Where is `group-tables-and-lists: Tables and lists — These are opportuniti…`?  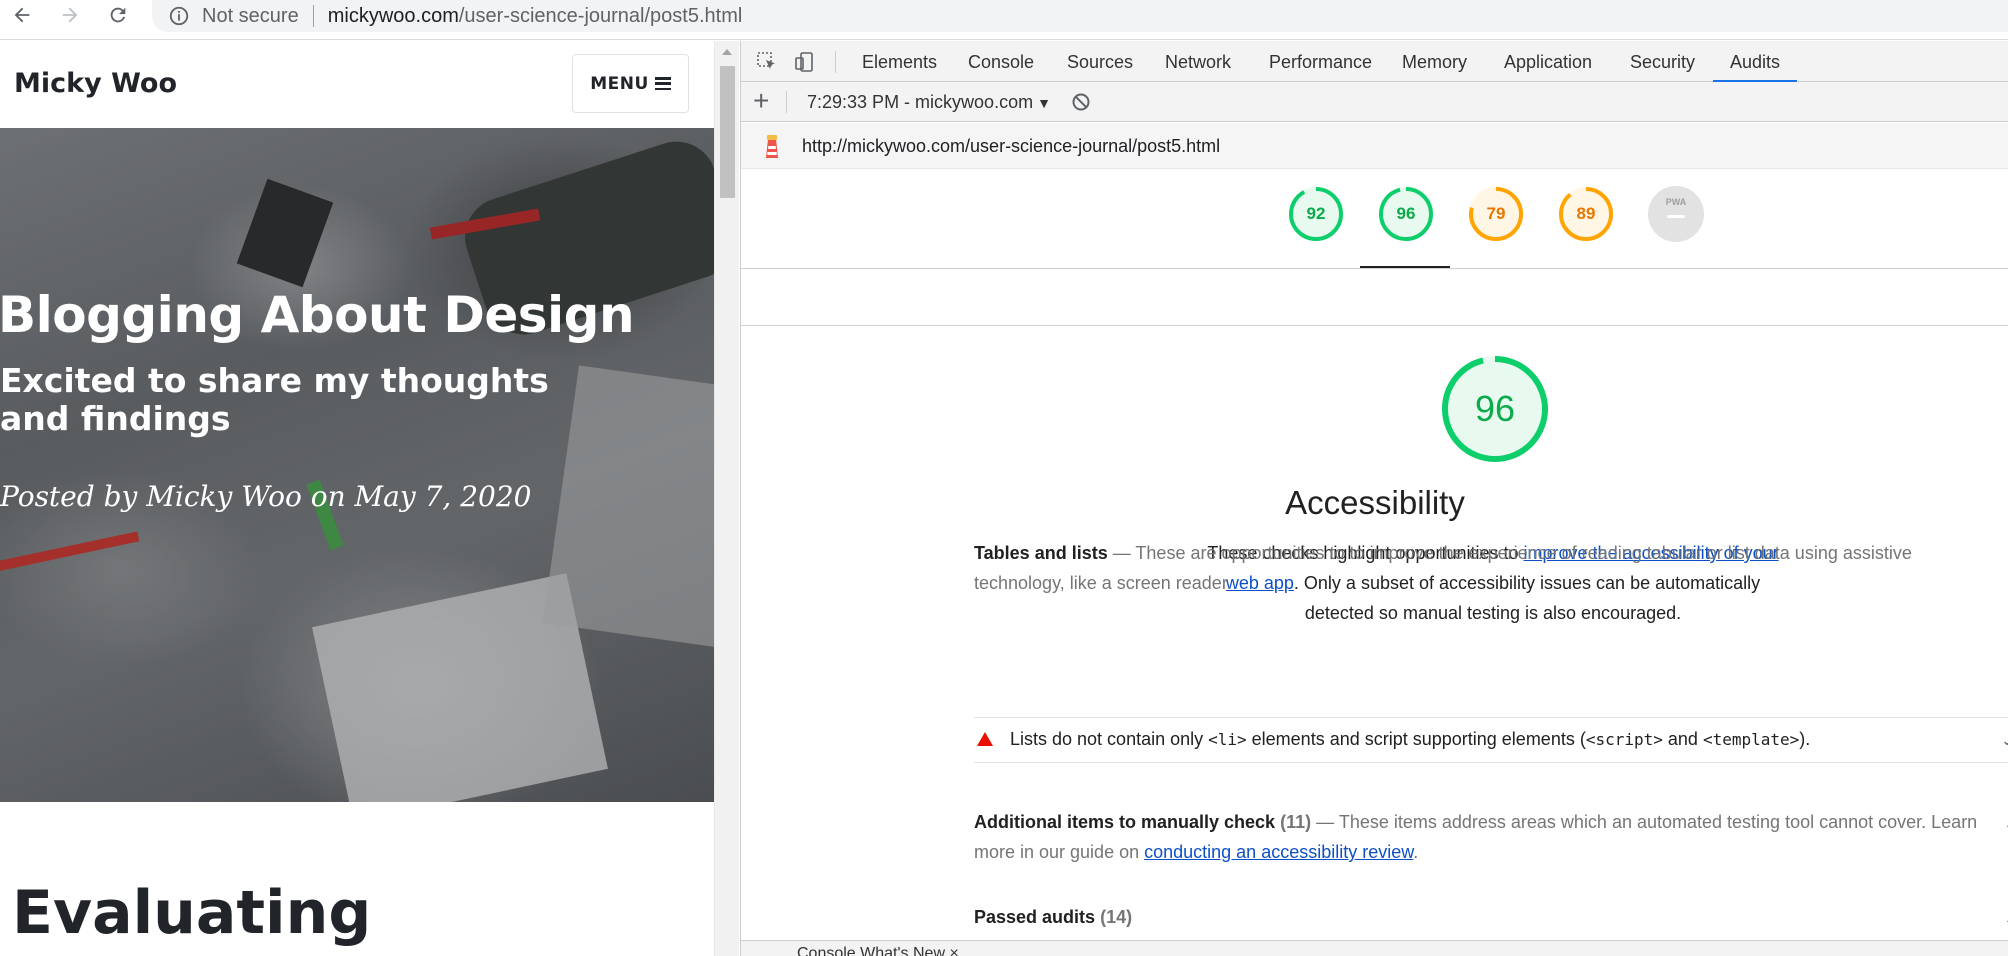
group-tables-and-lists: Tables and lists — These are opportuniti… is located at coordinates (1489, 568).